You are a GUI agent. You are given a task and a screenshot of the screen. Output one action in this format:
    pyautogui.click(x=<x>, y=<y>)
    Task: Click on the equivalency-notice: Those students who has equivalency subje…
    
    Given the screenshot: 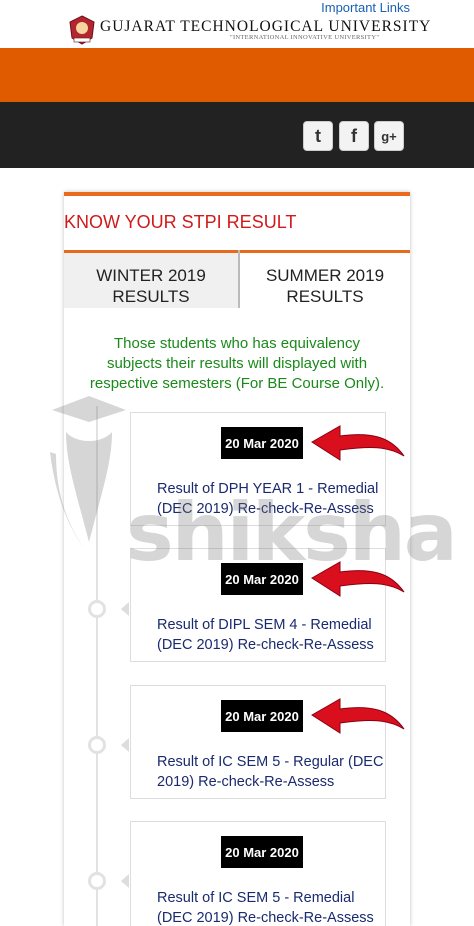 What is the action you would take?
    pyautogui.click(x=237, y=363)
    